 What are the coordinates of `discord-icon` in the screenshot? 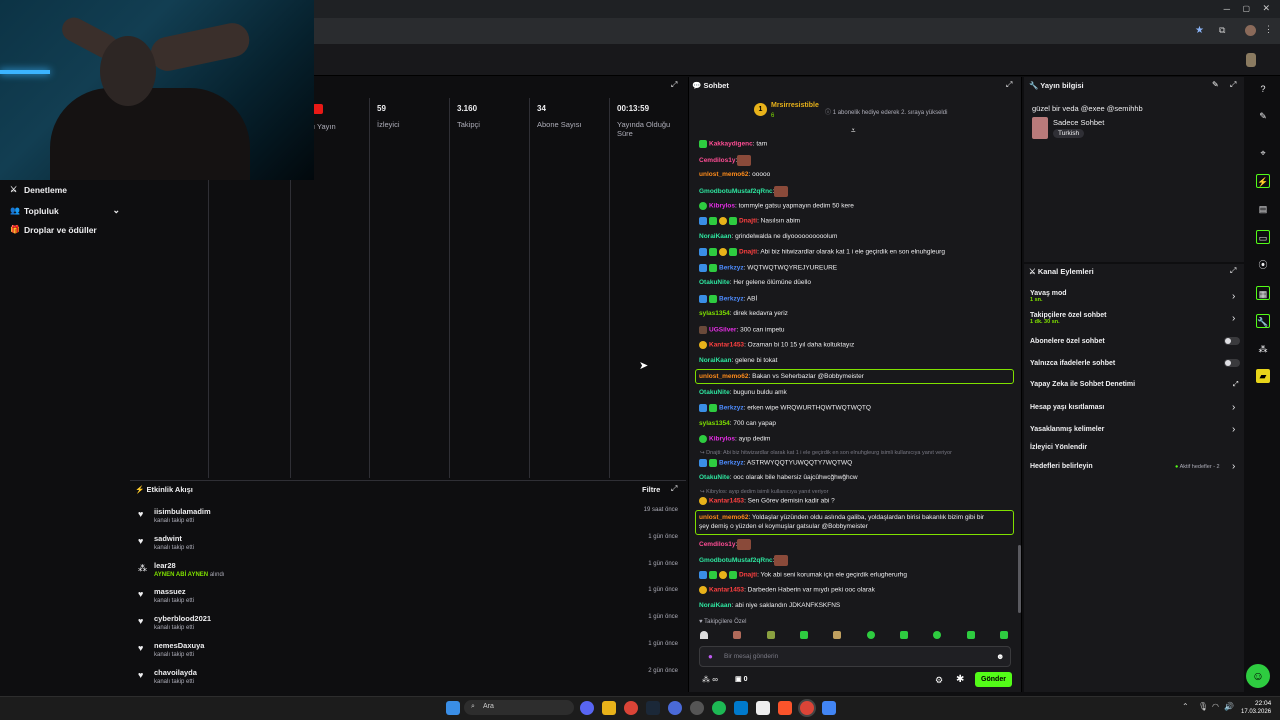 It's located at (587, 708).